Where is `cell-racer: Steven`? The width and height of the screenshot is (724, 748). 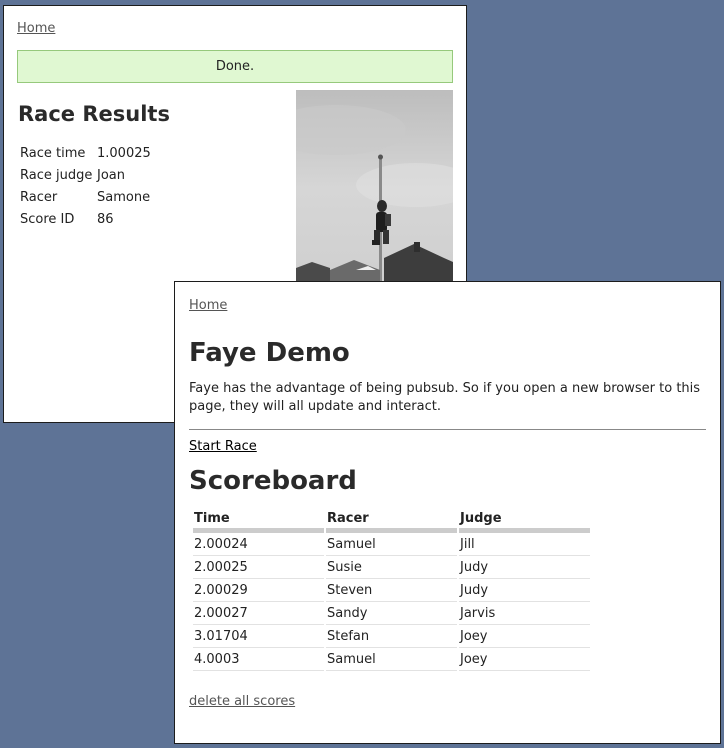
cell-racer: Steven is located at coordinates (391, 590).